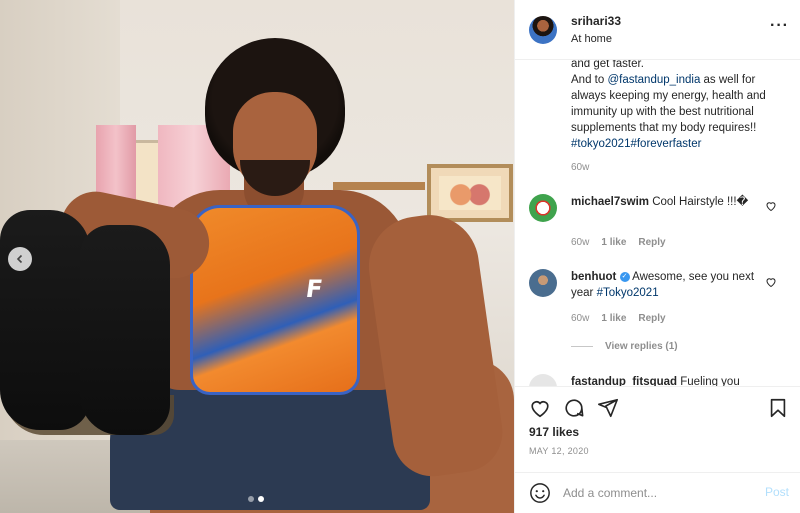 The image size is (800, 513). I want to click on wall-shelf, so click(379, 186).